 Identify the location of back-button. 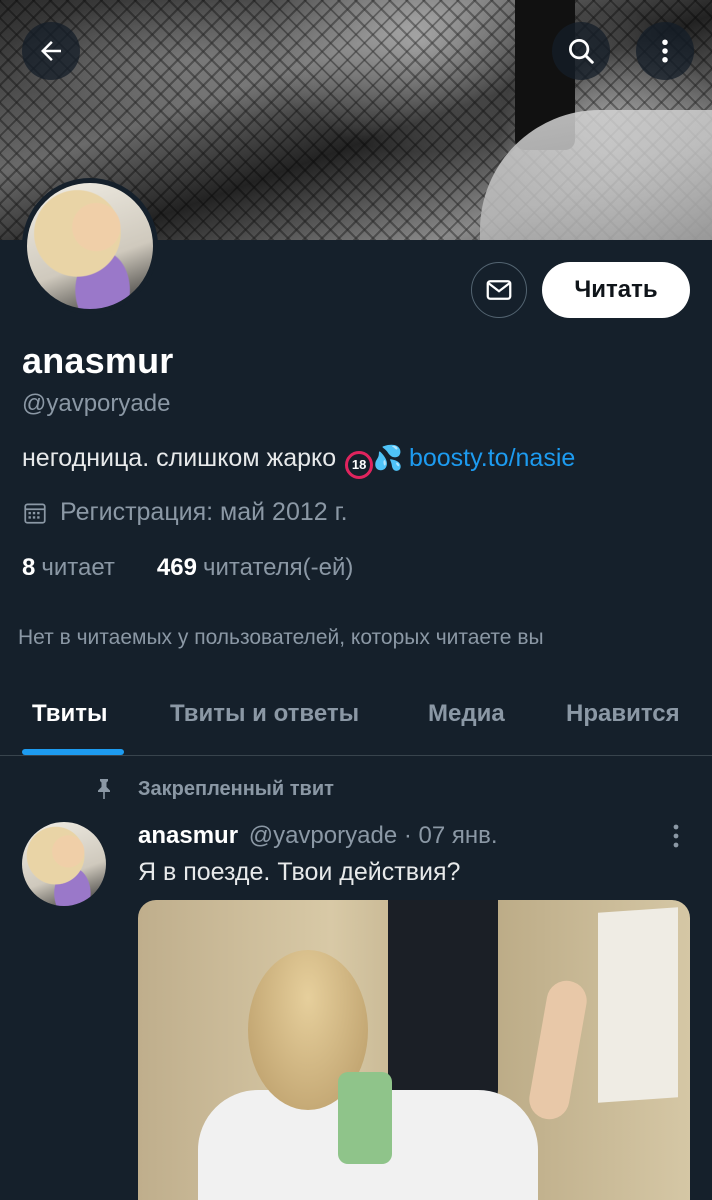
(51, 51).